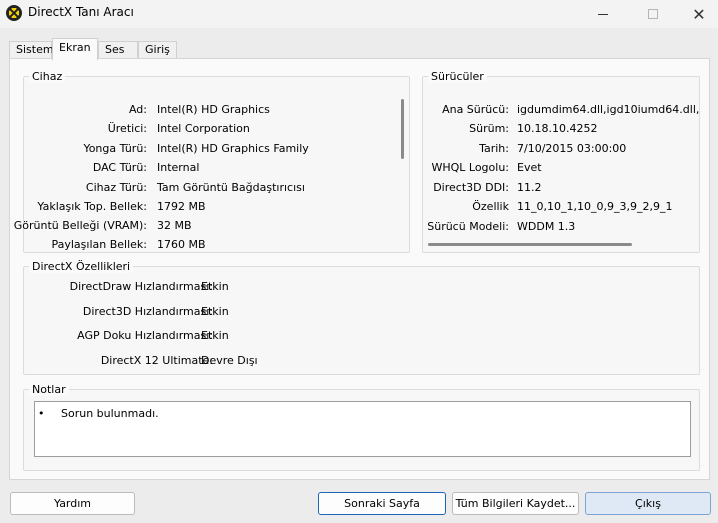 This screenshot has height=523, width=718. I want to click on device-vertical-scrollbar, so click(402, 129).